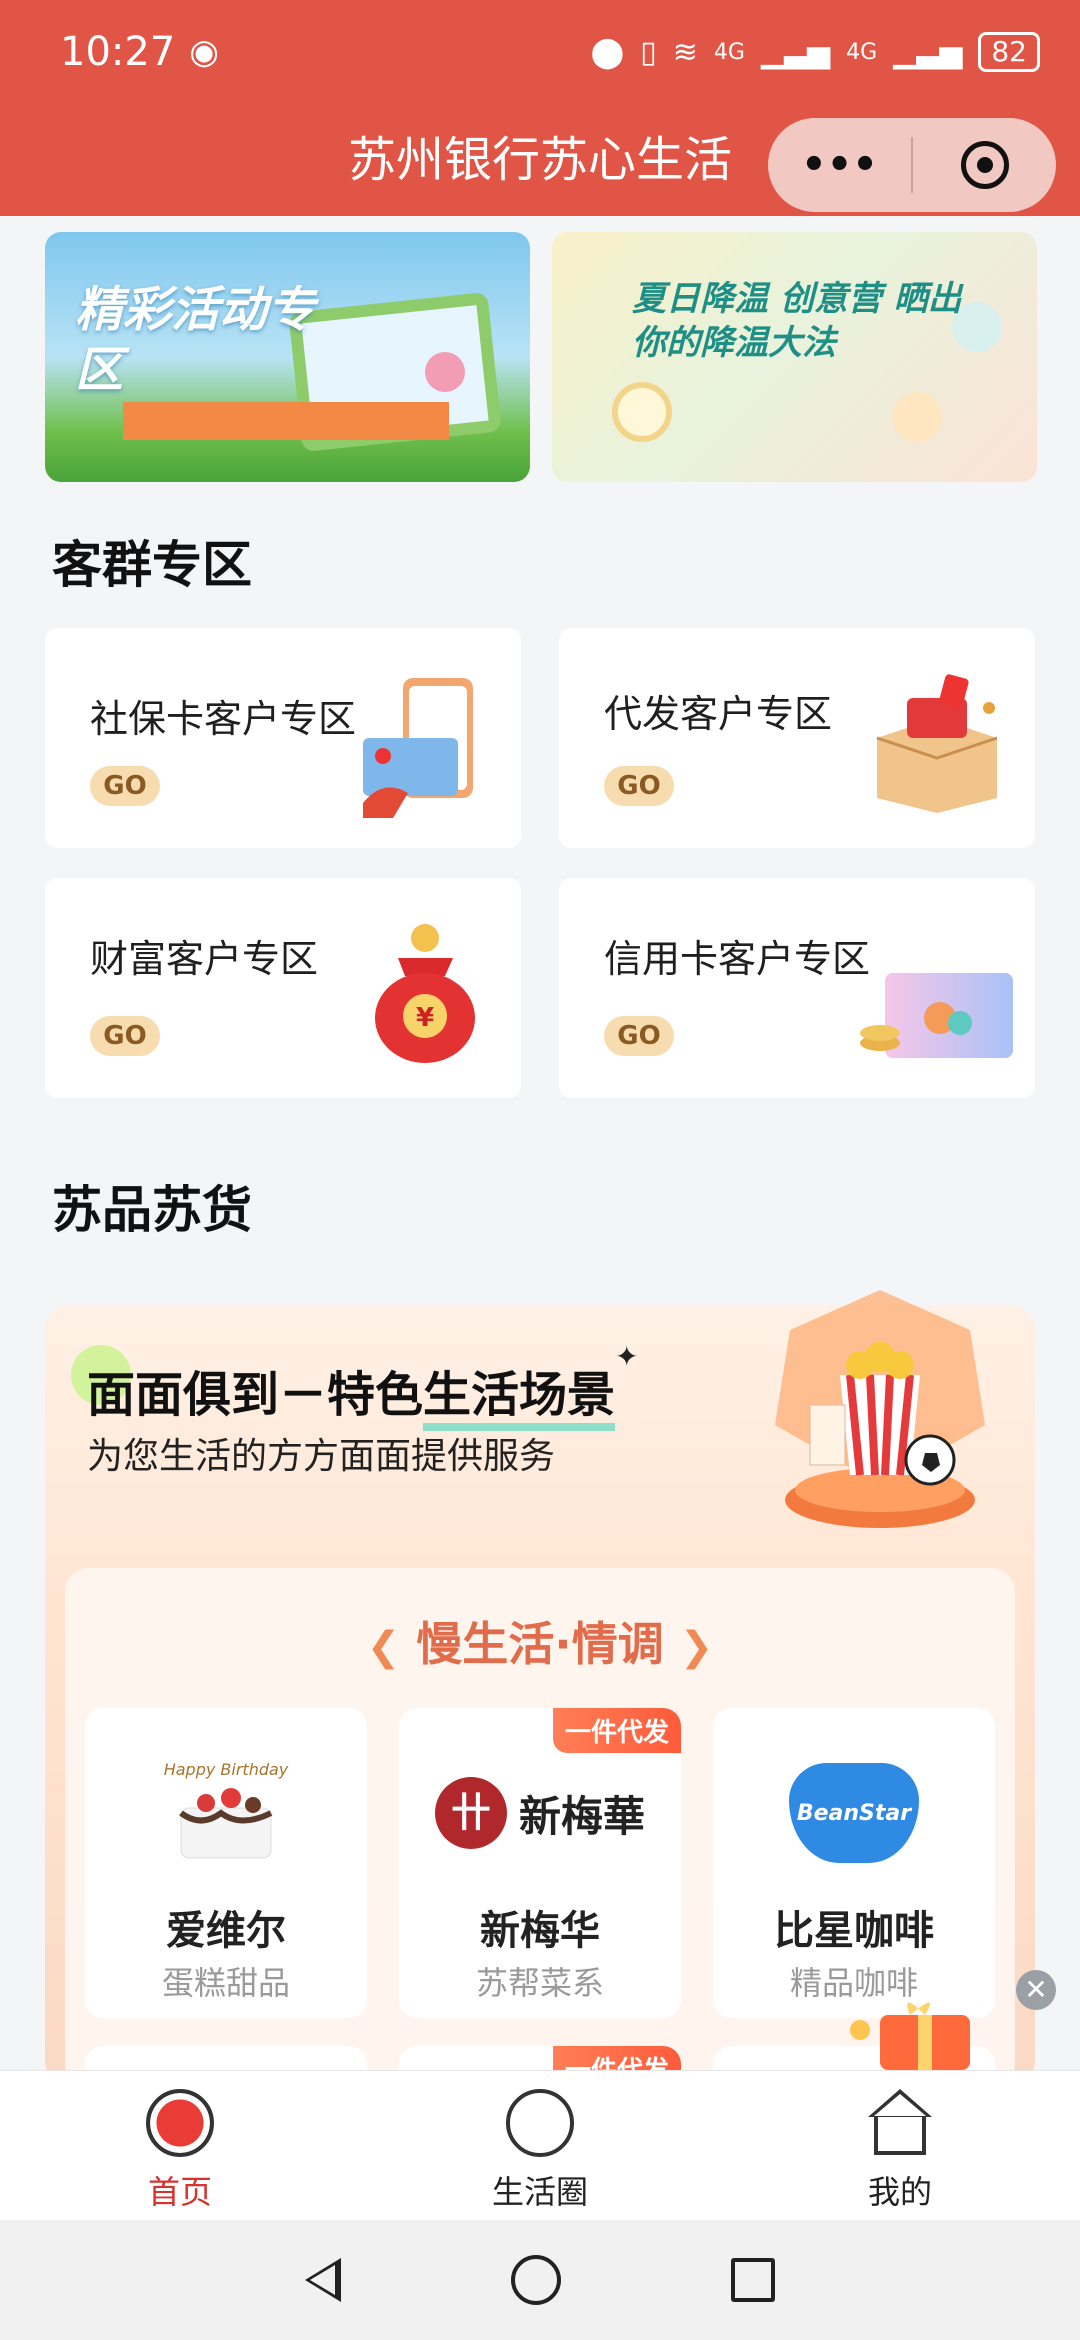  What do you see at coordinates (729, 52) in the screenshot?
I see `signal-label-a: 4G` at bounding box center [729, 52].